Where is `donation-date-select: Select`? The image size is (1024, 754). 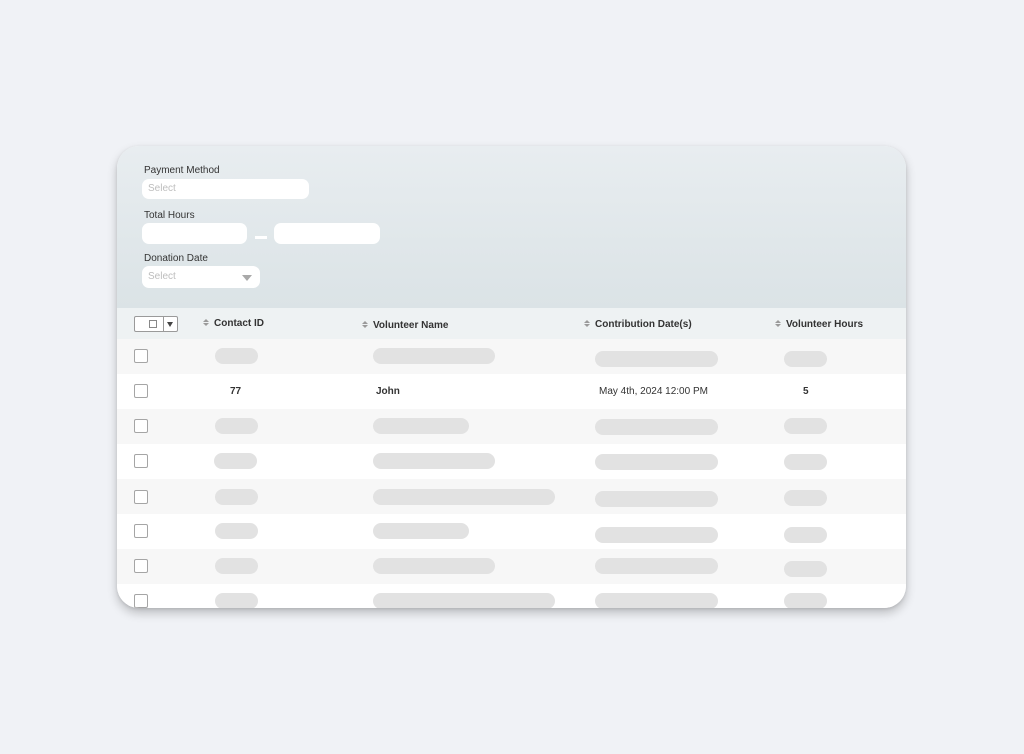 donation-date-select: Select is located at coordinates (201, 277).